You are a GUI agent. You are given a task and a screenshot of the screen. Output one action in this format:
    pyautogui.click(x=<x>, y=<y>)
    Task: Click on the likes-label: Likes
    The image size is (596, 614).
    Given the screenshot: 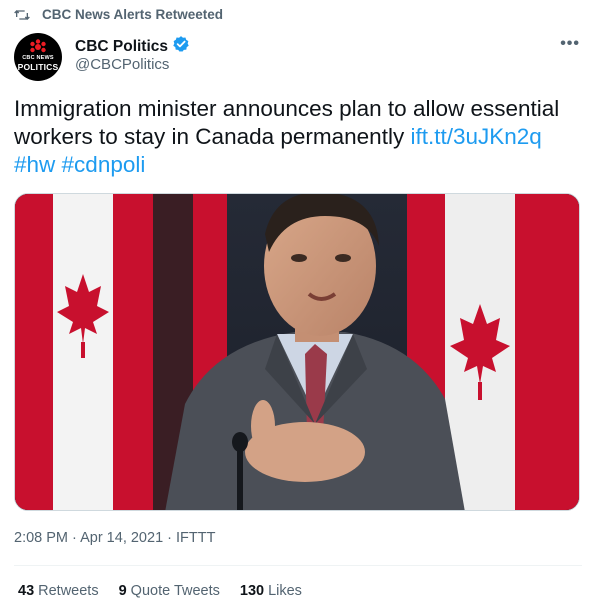 What is the action you would take?
    pyautogui.click(x=285, y=591)
    